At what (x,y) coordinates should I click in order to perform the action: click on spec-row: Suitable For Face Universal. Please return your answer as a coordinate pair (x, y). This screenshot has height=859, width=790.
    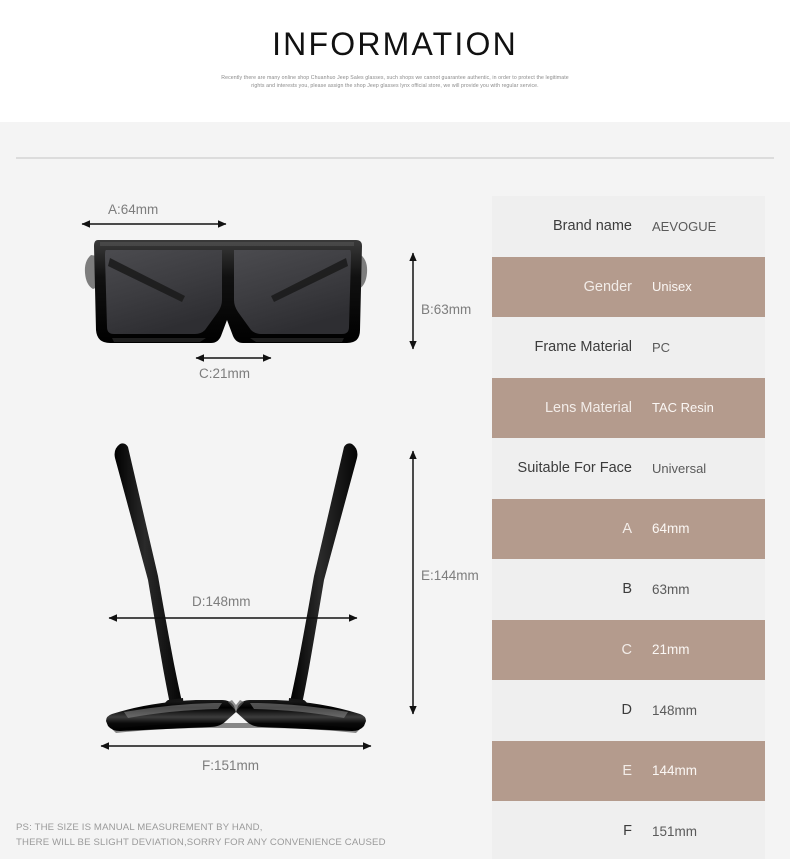
    Looking at the image, I should click on (628, 468).